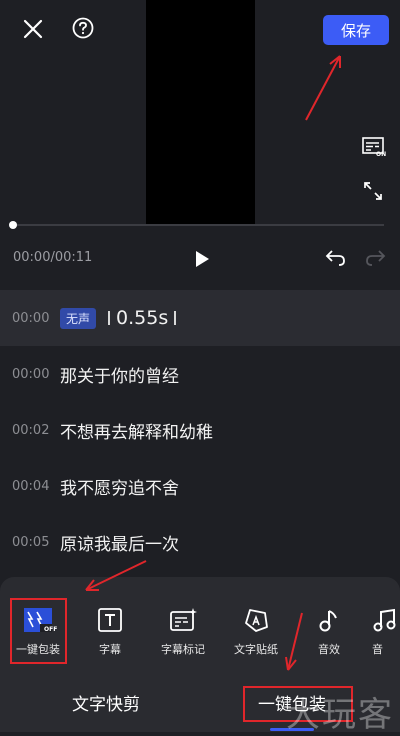 This screenshot has height=736, width=400. Describe the element at coordinates (119, 488) in the screenshot. I see `row-text: 我不愿穷追不舍` at that location.